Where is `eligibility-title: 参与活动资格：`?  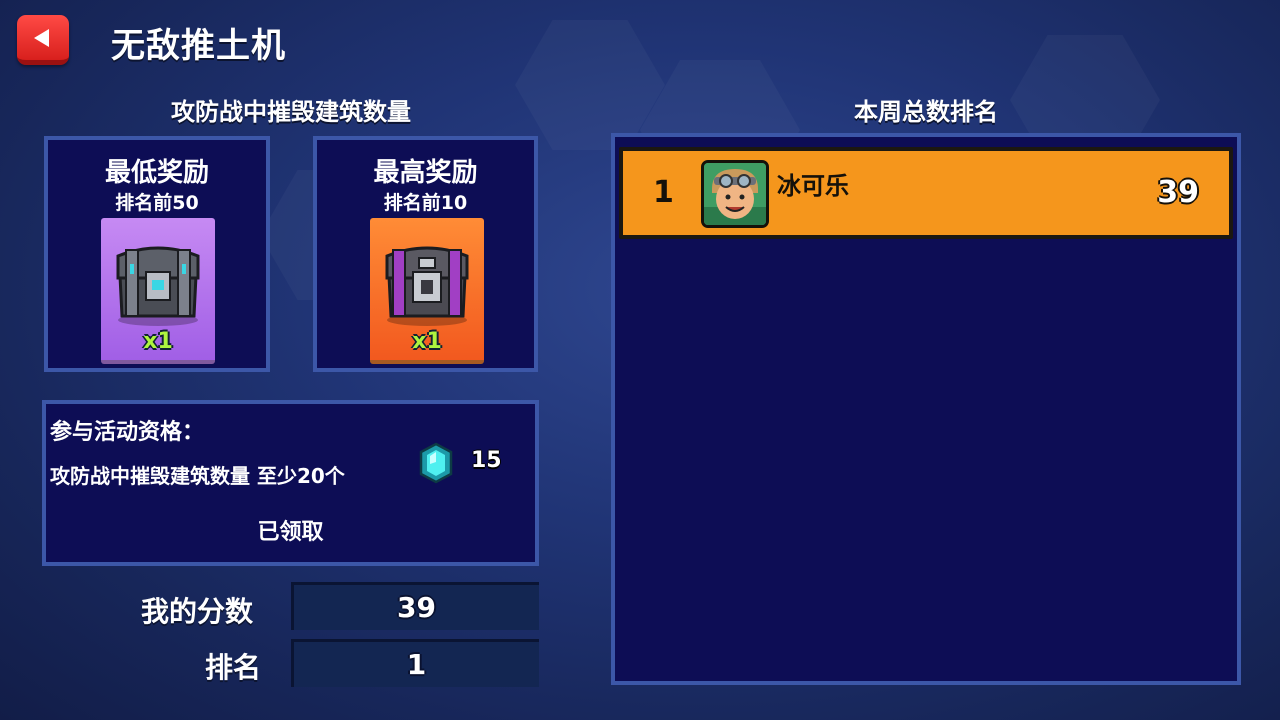
eligibility-title: 参与活动资格： is located at coordinates (127, 432).